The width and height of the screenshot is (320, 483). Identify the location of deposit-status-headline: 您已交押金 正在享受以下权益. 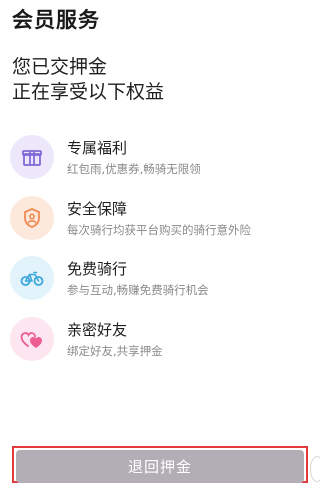
(88, 80).